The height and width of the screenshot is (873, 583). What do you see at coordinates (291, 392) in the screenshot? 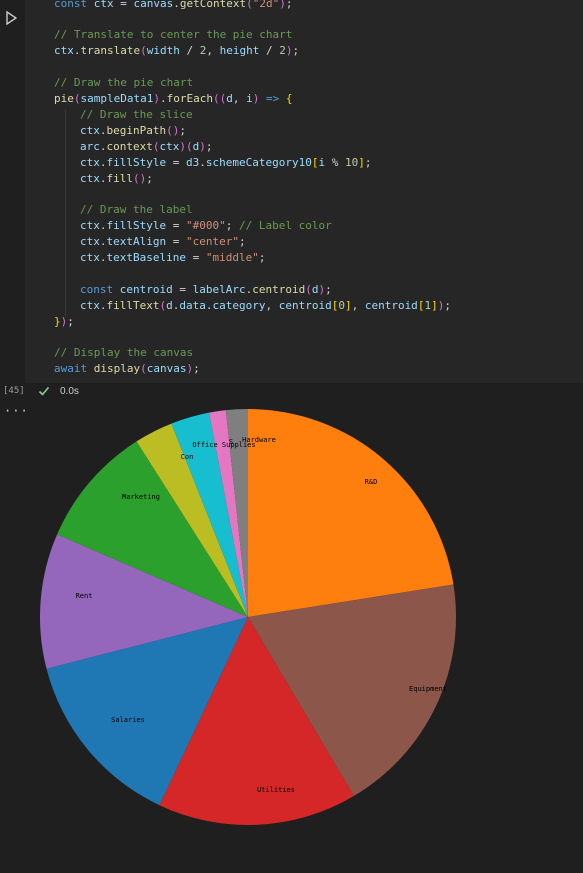
I see `cell-status-row: [45] 0.0s` at bounding box center [291, 392].